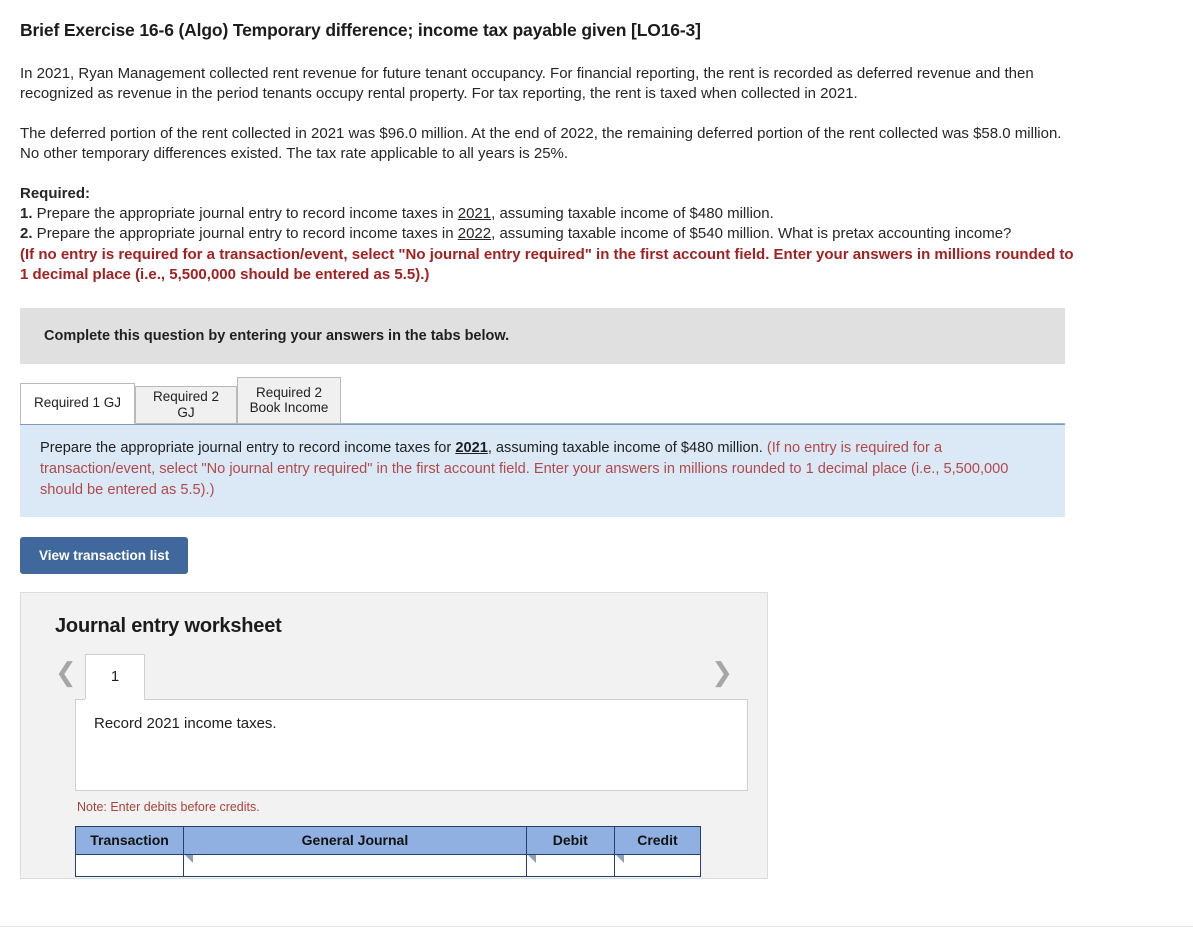 Image resolution: width=1193 pixels, height=937 pixels. Describe the element at coordinates (168, 625) in the screenshot. I see `worksheet-title: Journal entry worksheet` at that location.